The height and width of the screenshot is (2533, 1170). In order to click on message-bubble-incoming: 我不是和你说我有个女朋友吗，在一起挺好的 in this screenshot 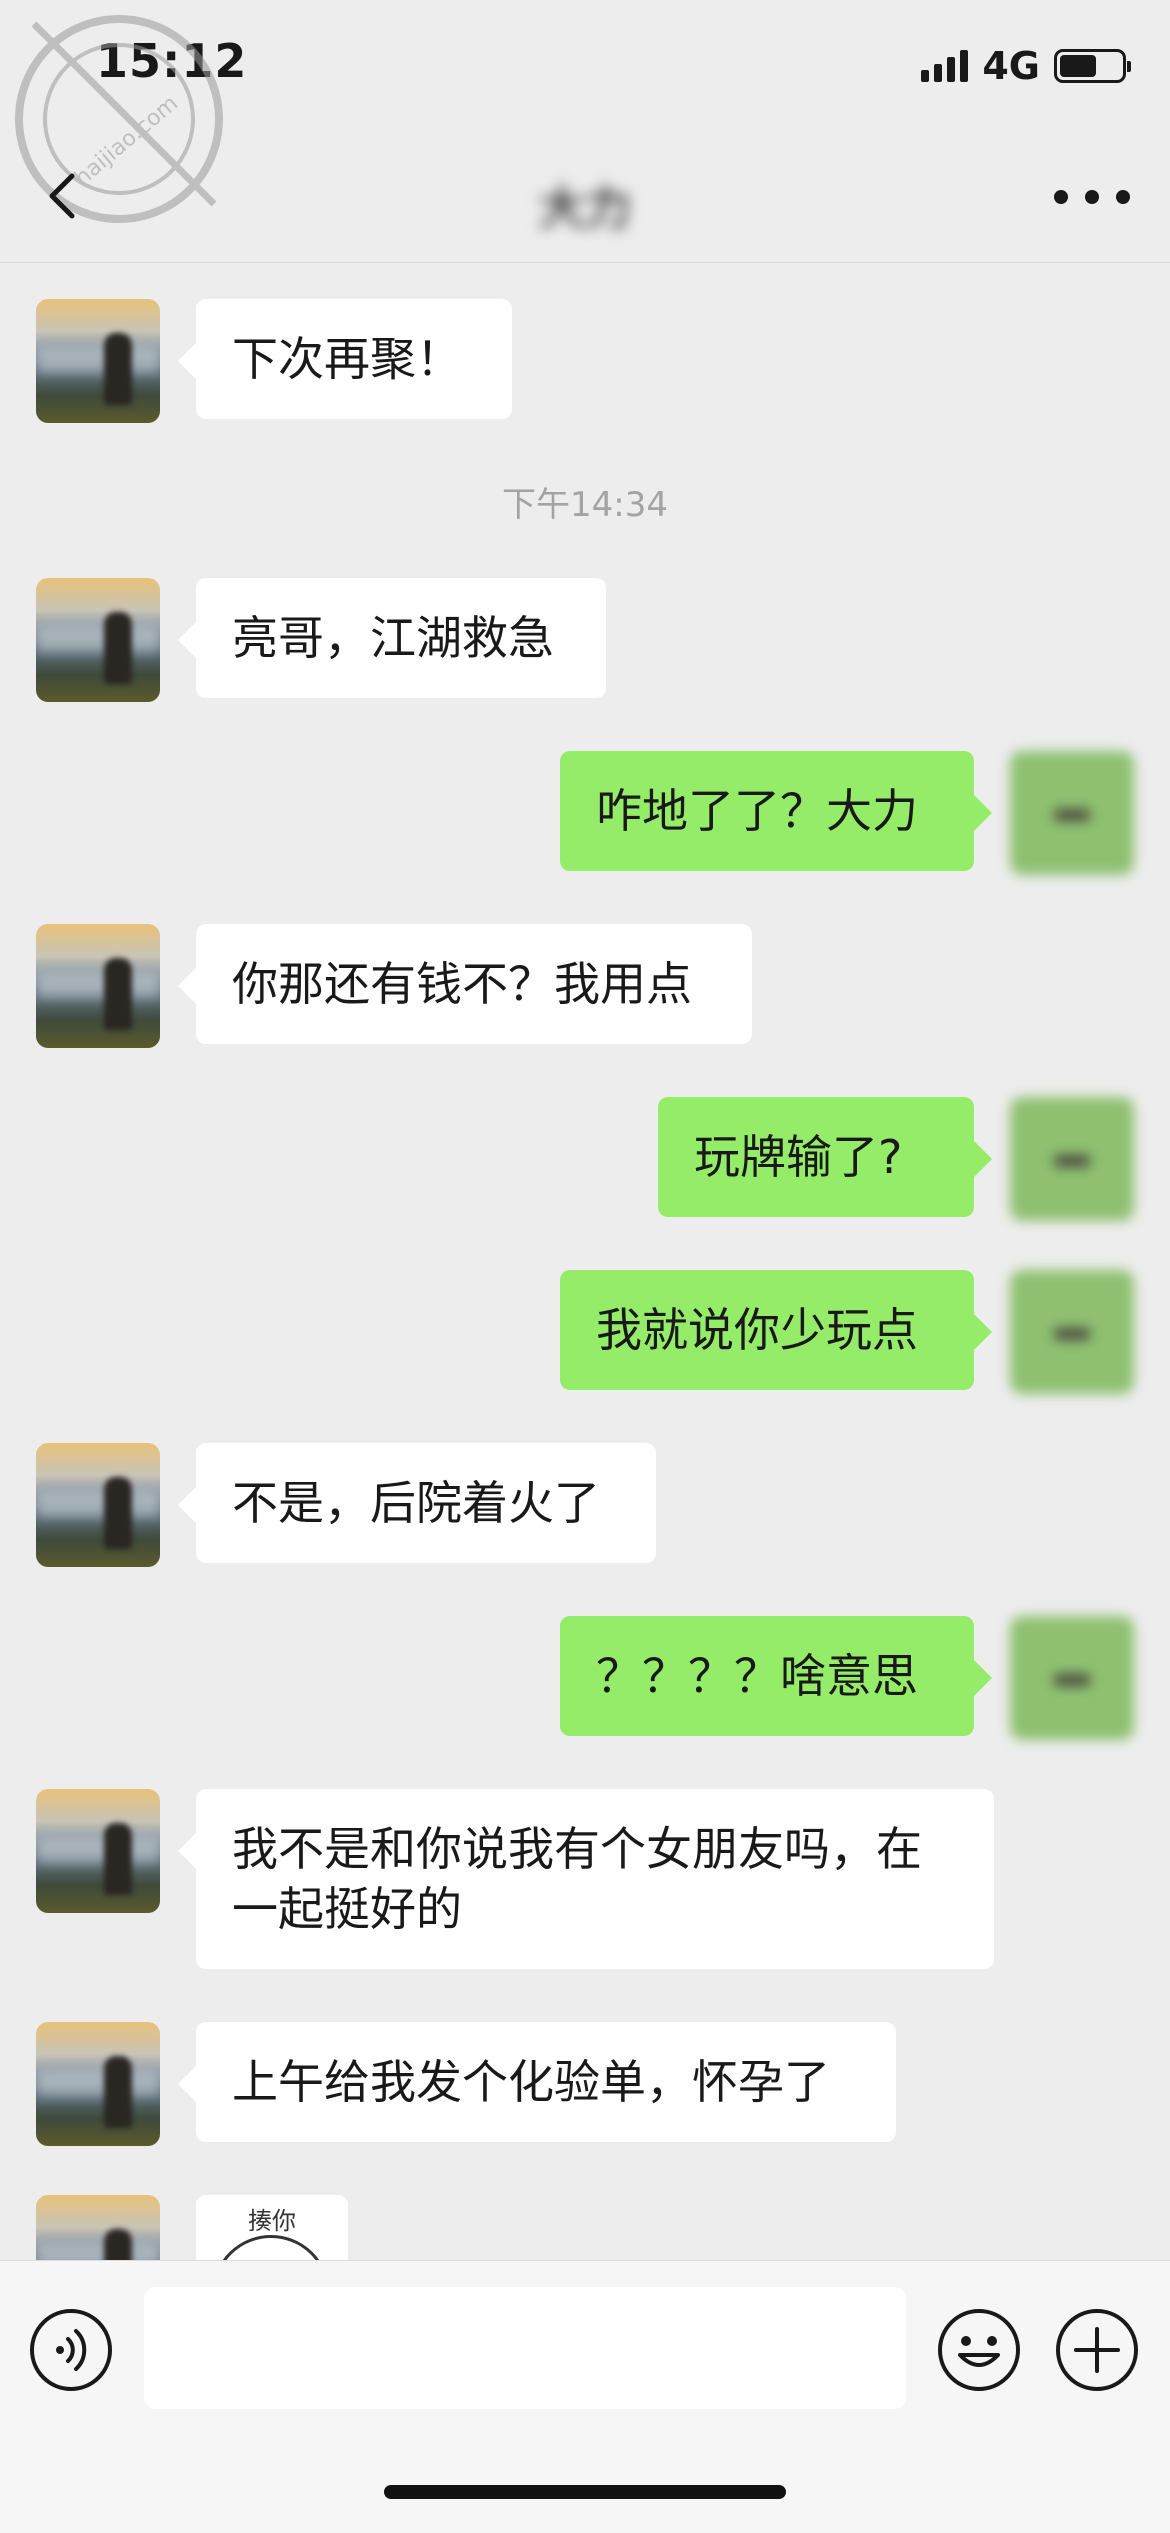, I will do `click(586, 1879)`.